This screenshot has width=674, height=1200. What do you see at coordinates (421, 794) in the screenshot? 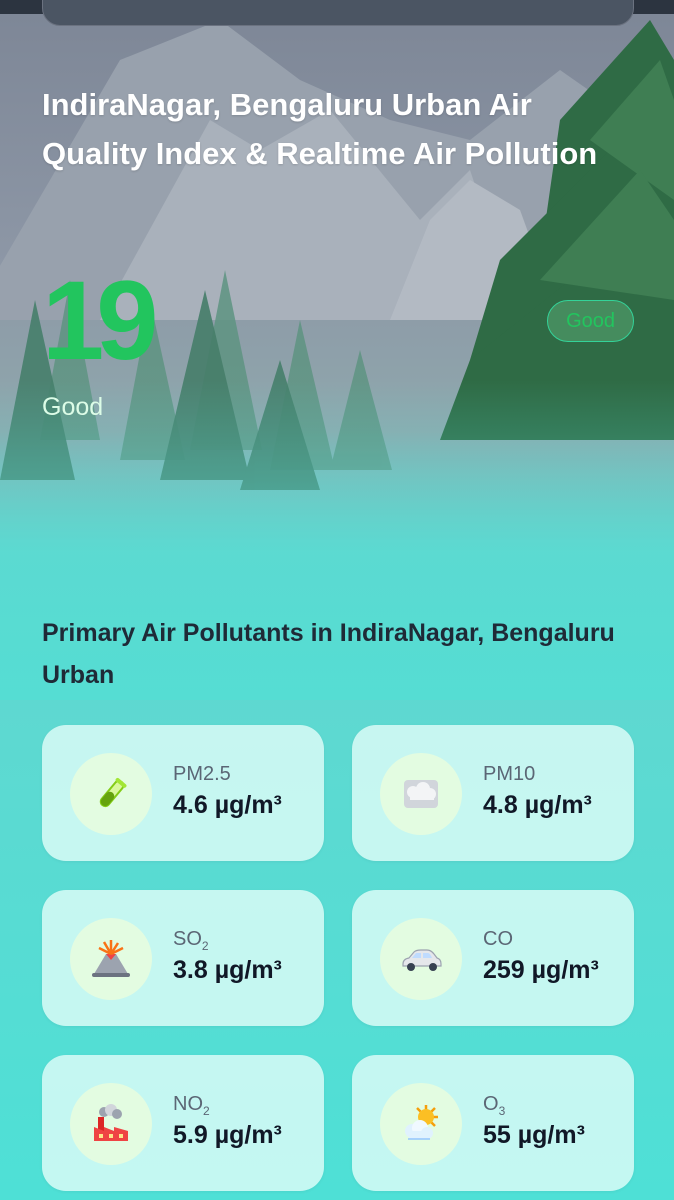
I see `fog-icon` at bounding box center [421, 794].